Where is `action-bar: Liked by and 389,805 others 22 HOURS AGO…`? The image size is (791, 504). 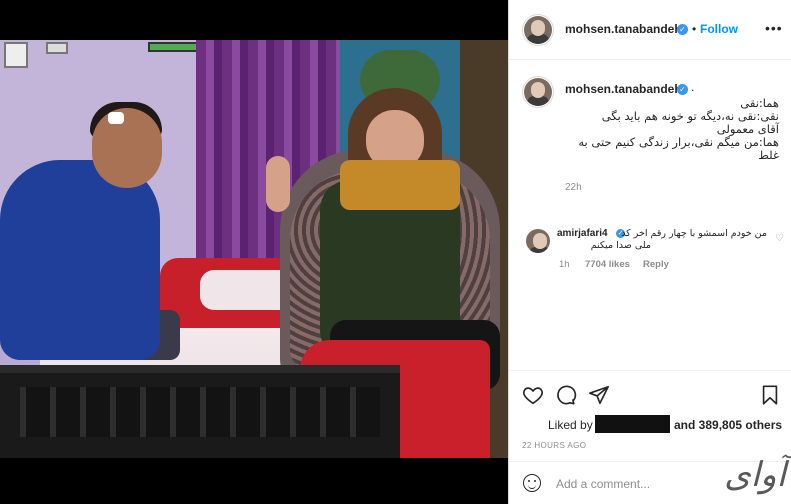
action-bar: Liked by and 389,805 others 22 HOURS AGO… is located at coordinates (650, 437).